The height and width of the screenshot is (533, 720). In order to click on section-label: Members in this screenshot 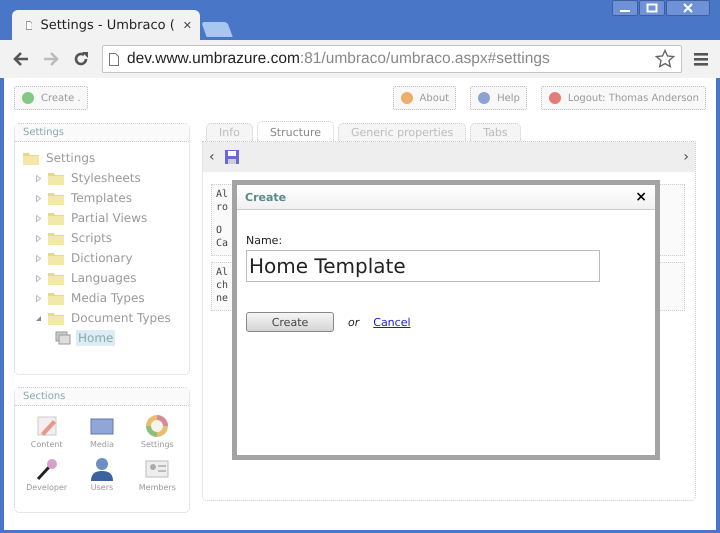, I will do `click(157, 487)`.